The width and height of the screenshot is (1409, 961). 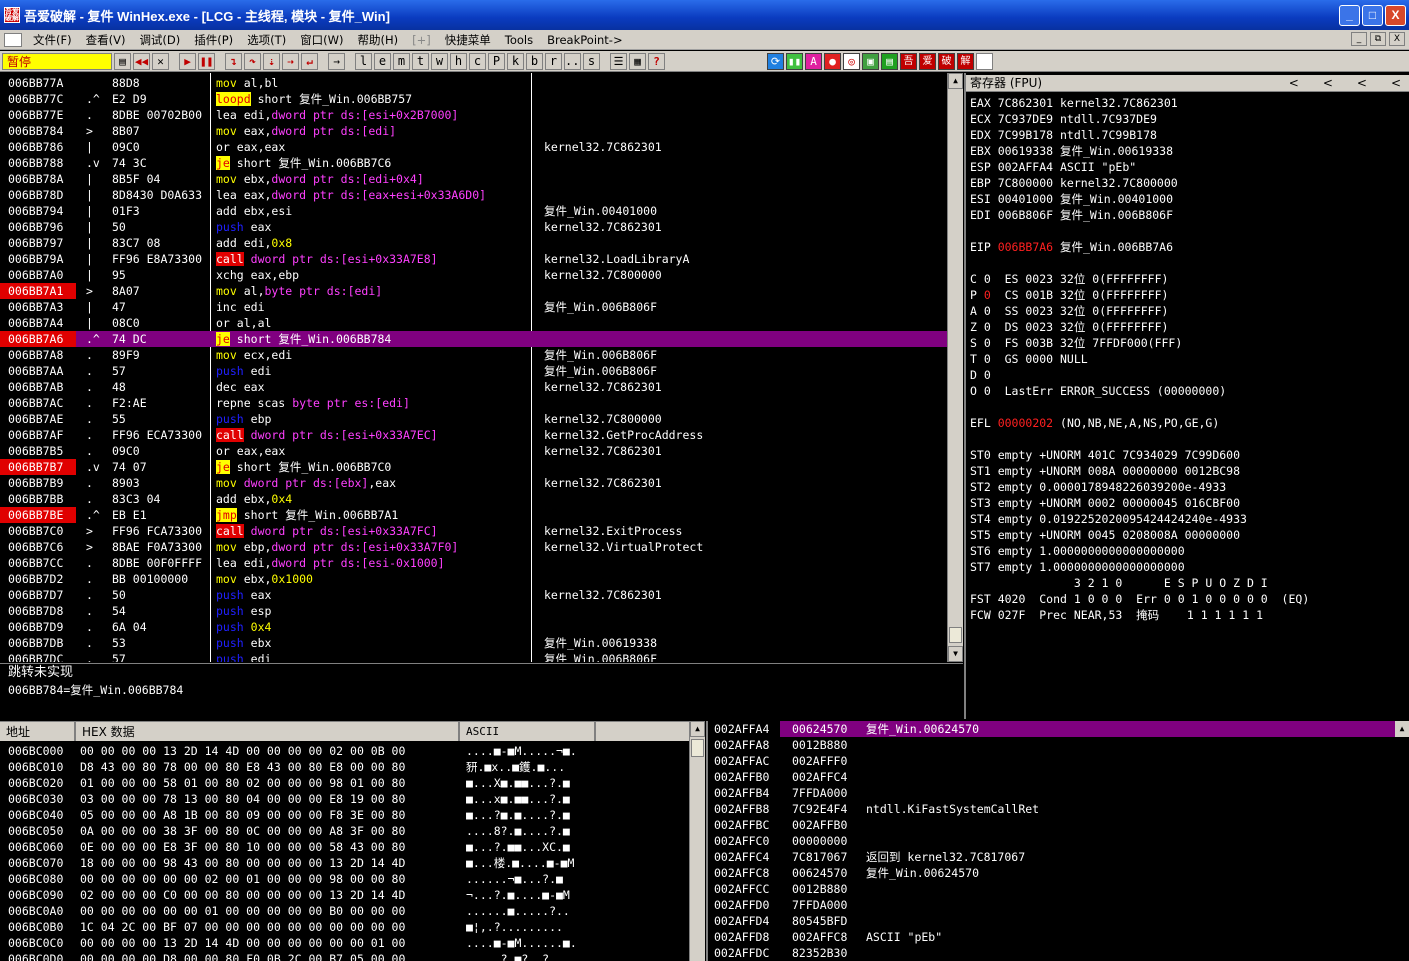 I want to click on register-line: C 0 ES 0023 32位 0(FFFFFFFF), so click(x=1069, y=279).